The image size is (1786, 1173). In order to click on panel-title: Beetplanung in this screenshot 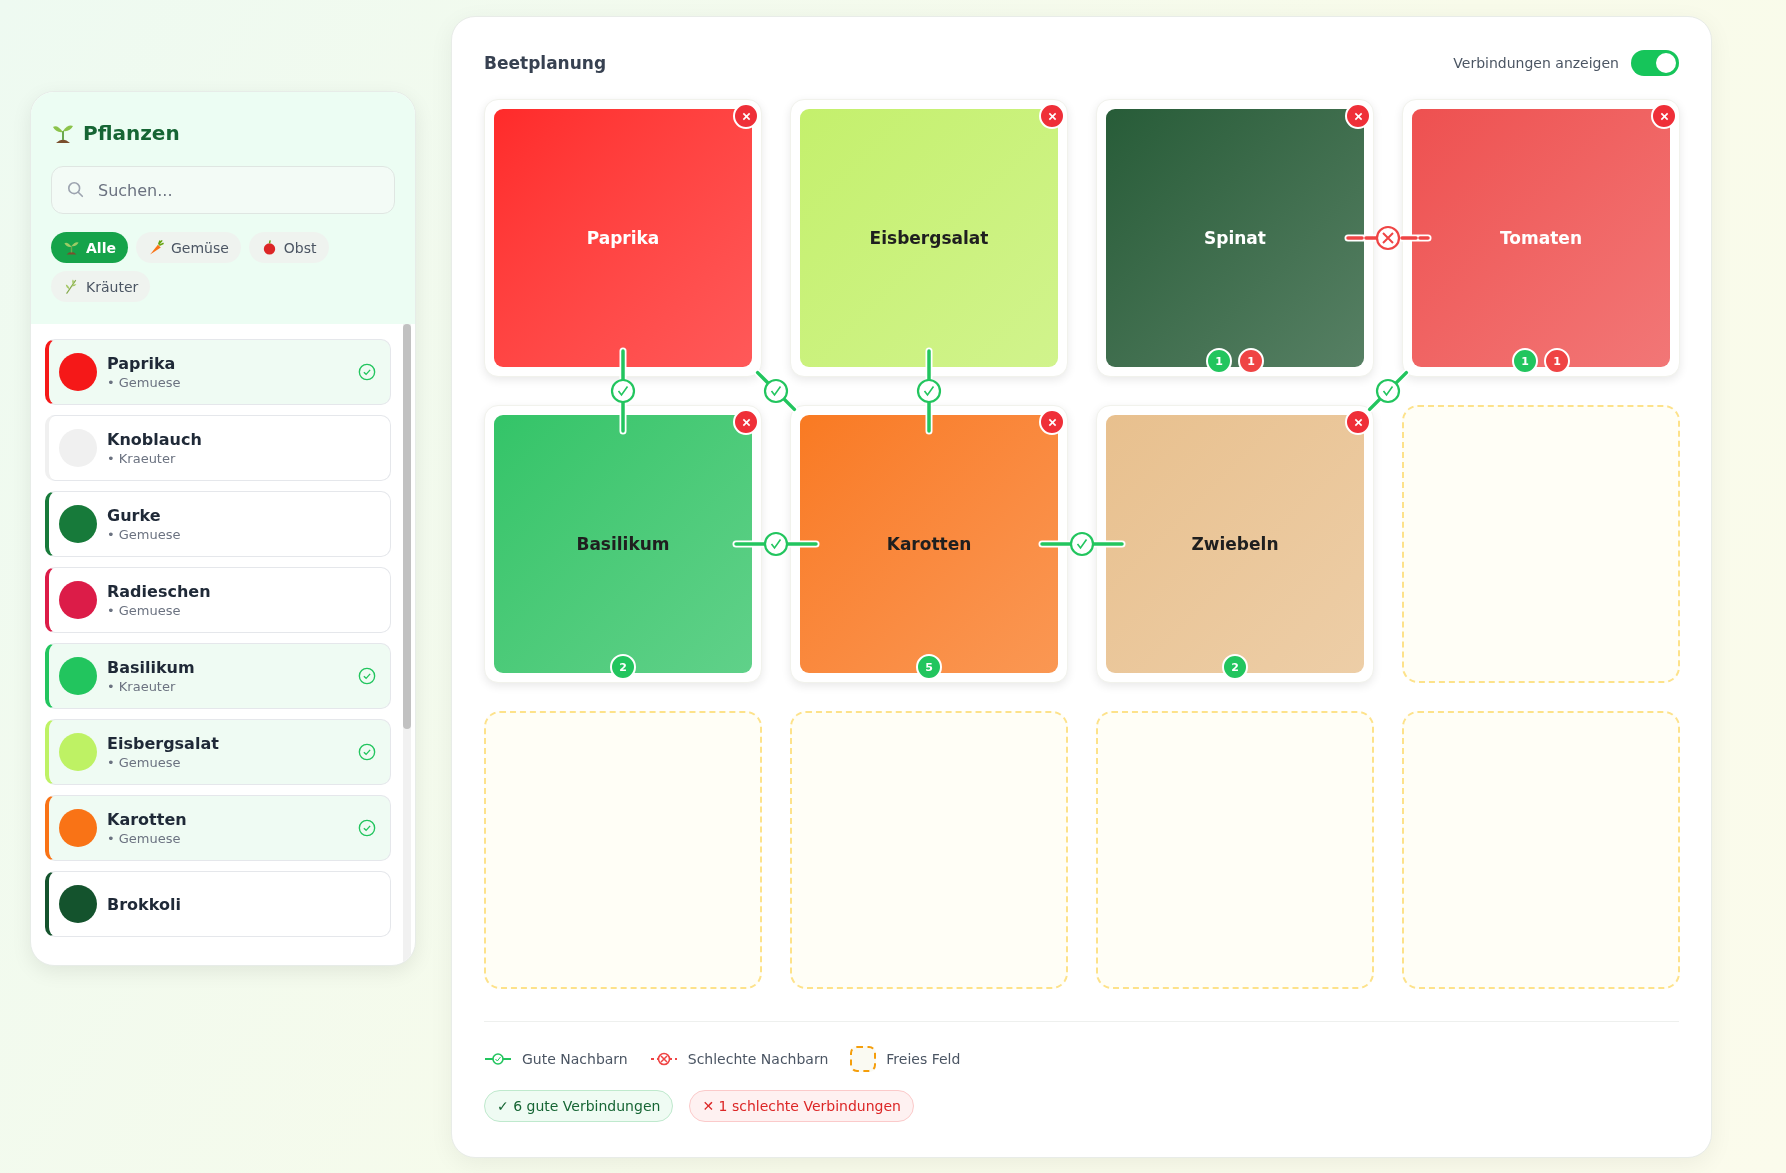, I will do `click(545, 63)`.